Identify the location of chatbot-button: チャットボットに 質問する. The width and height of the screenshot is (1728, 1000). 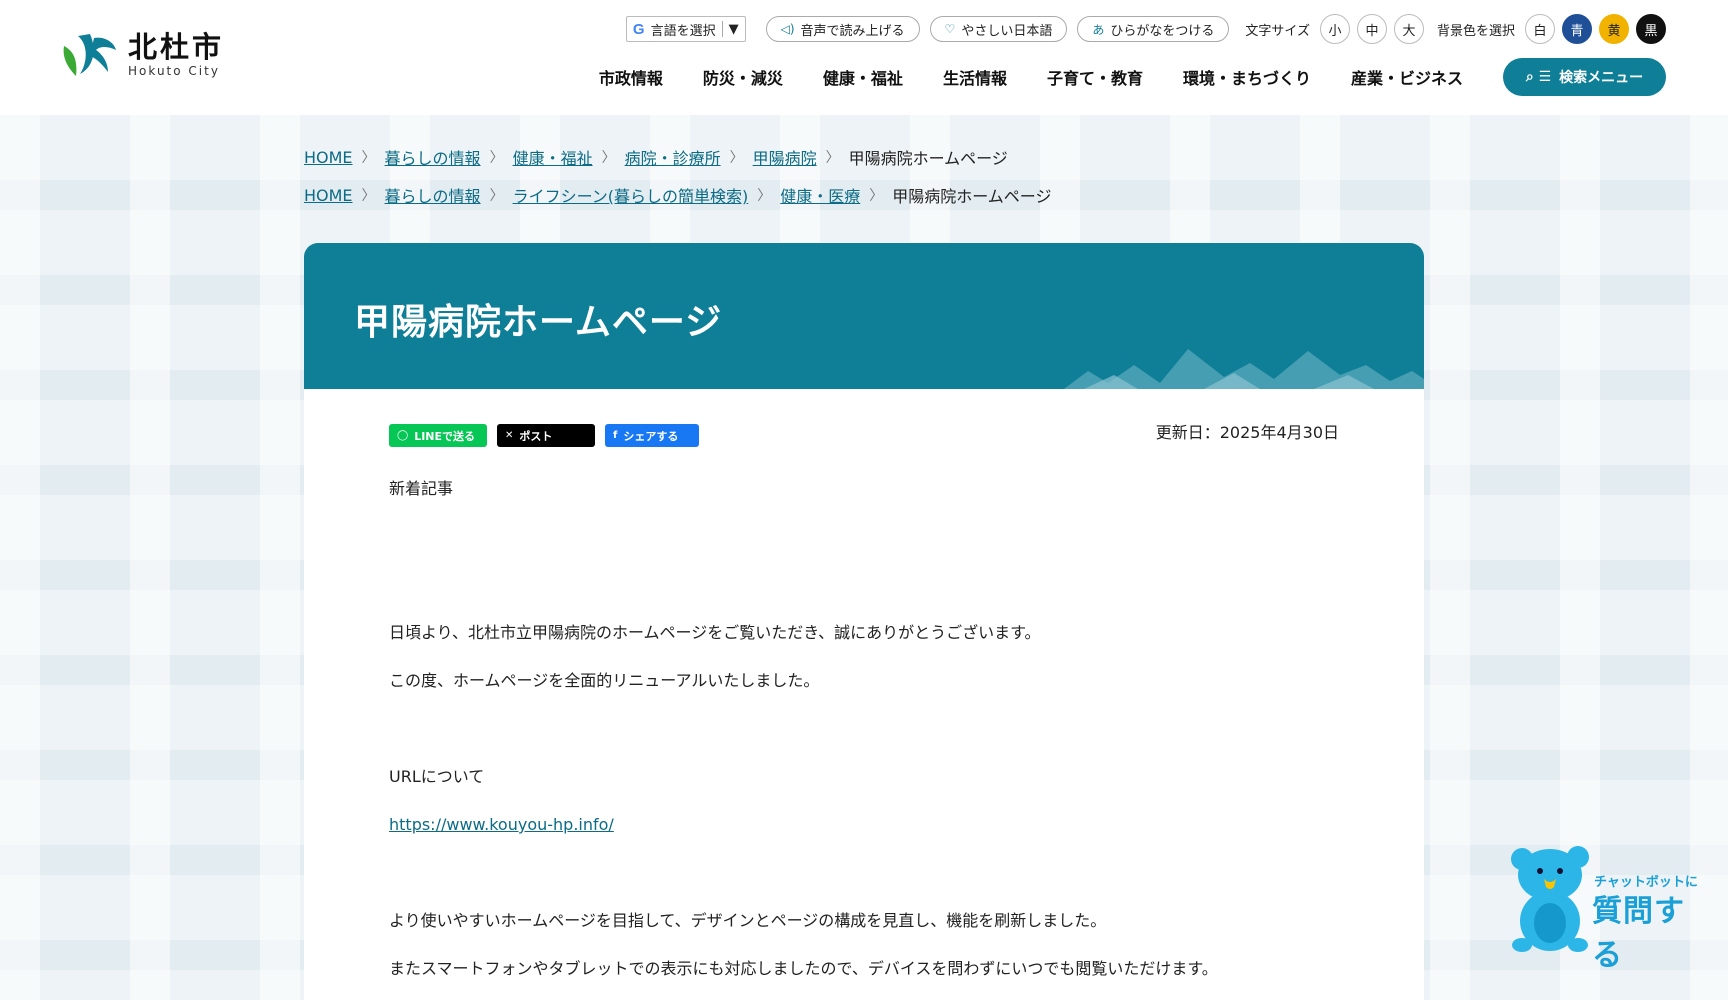
(1608, 909).